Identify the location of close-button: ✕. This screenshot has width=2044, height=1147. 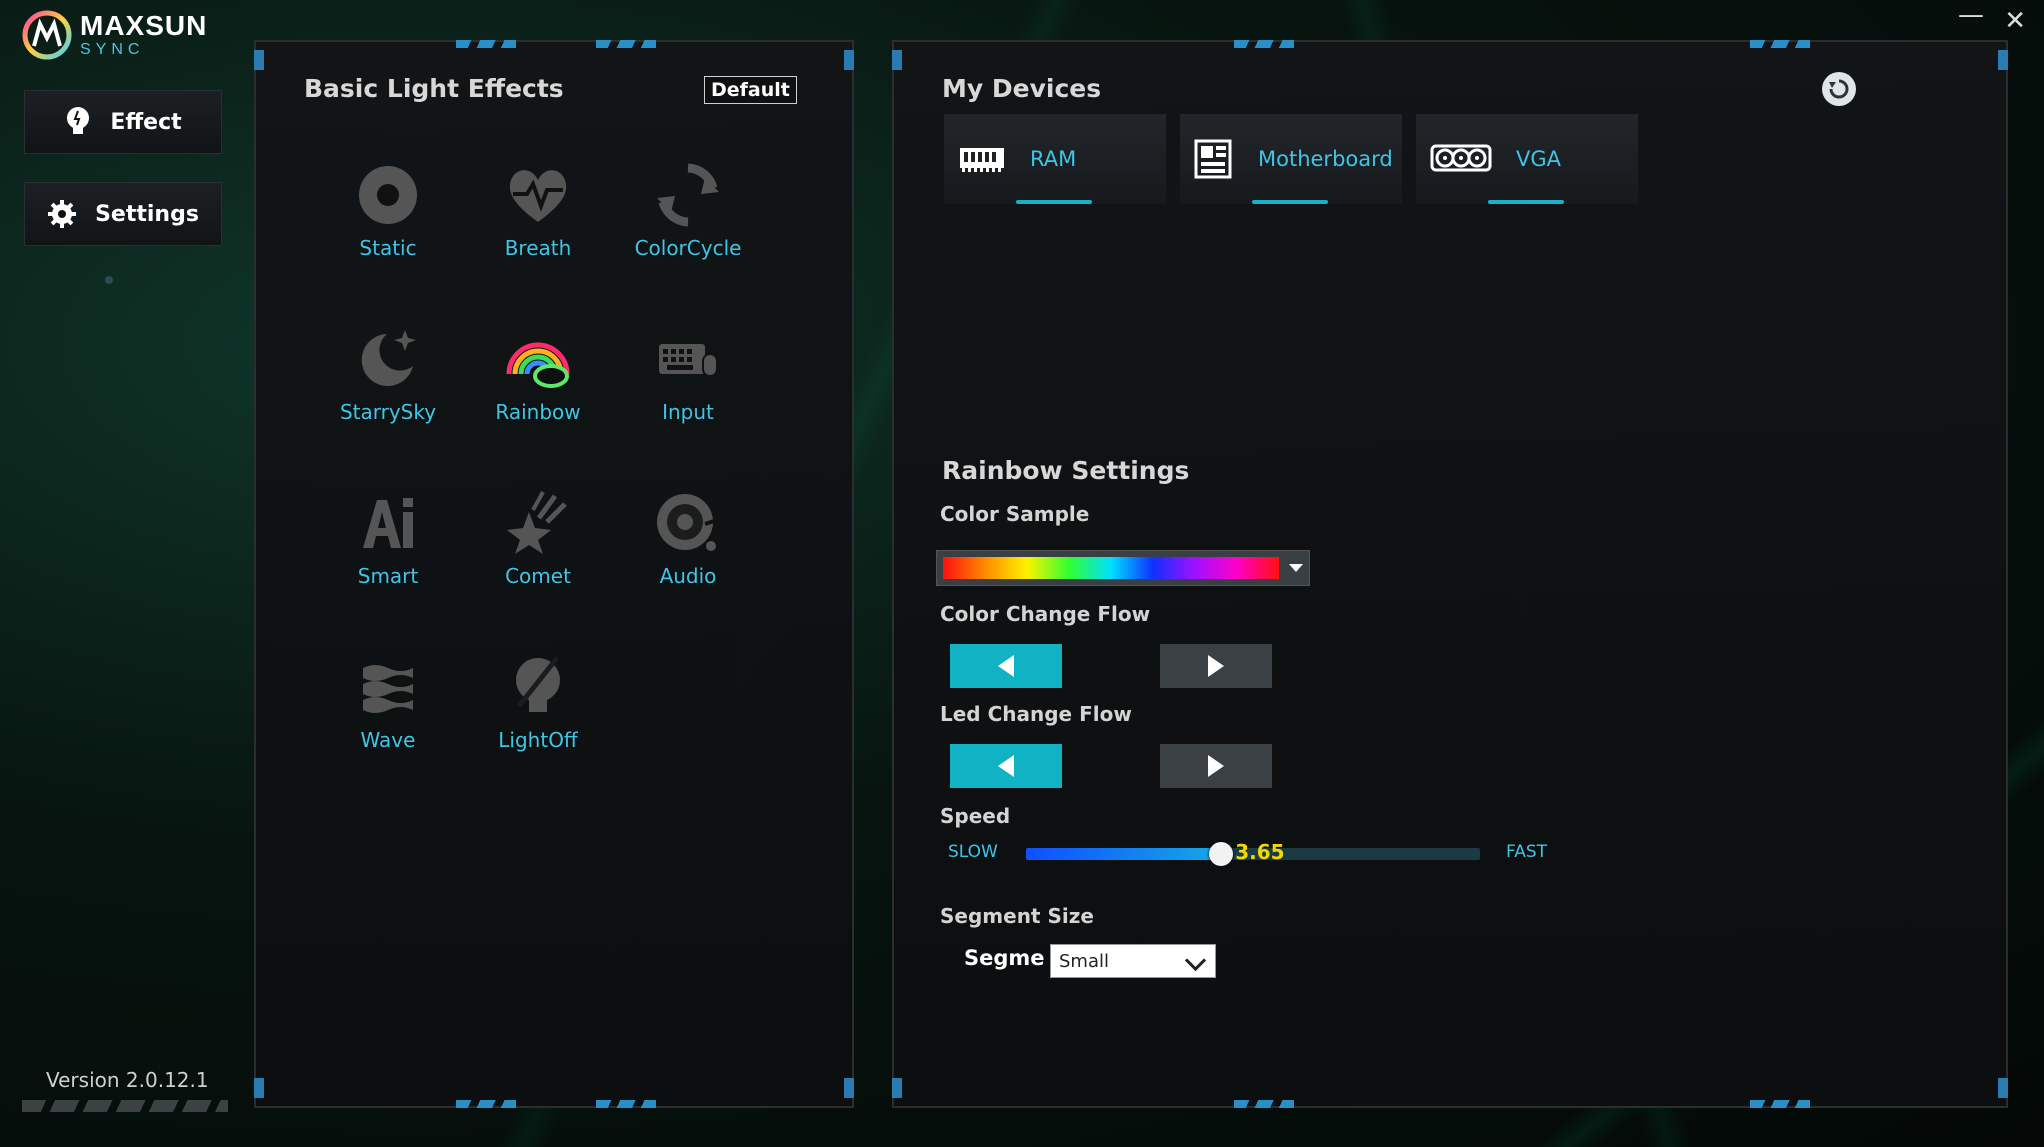
(2015, 21).